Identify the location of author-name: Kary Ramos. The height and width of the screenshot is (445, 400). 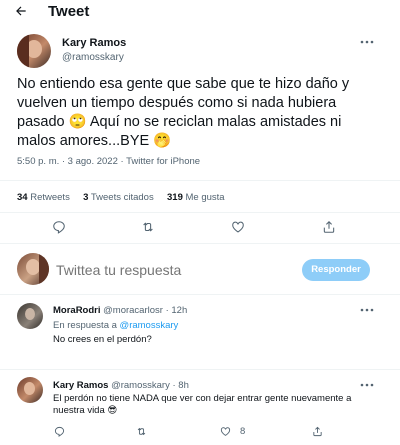
(94, 43).